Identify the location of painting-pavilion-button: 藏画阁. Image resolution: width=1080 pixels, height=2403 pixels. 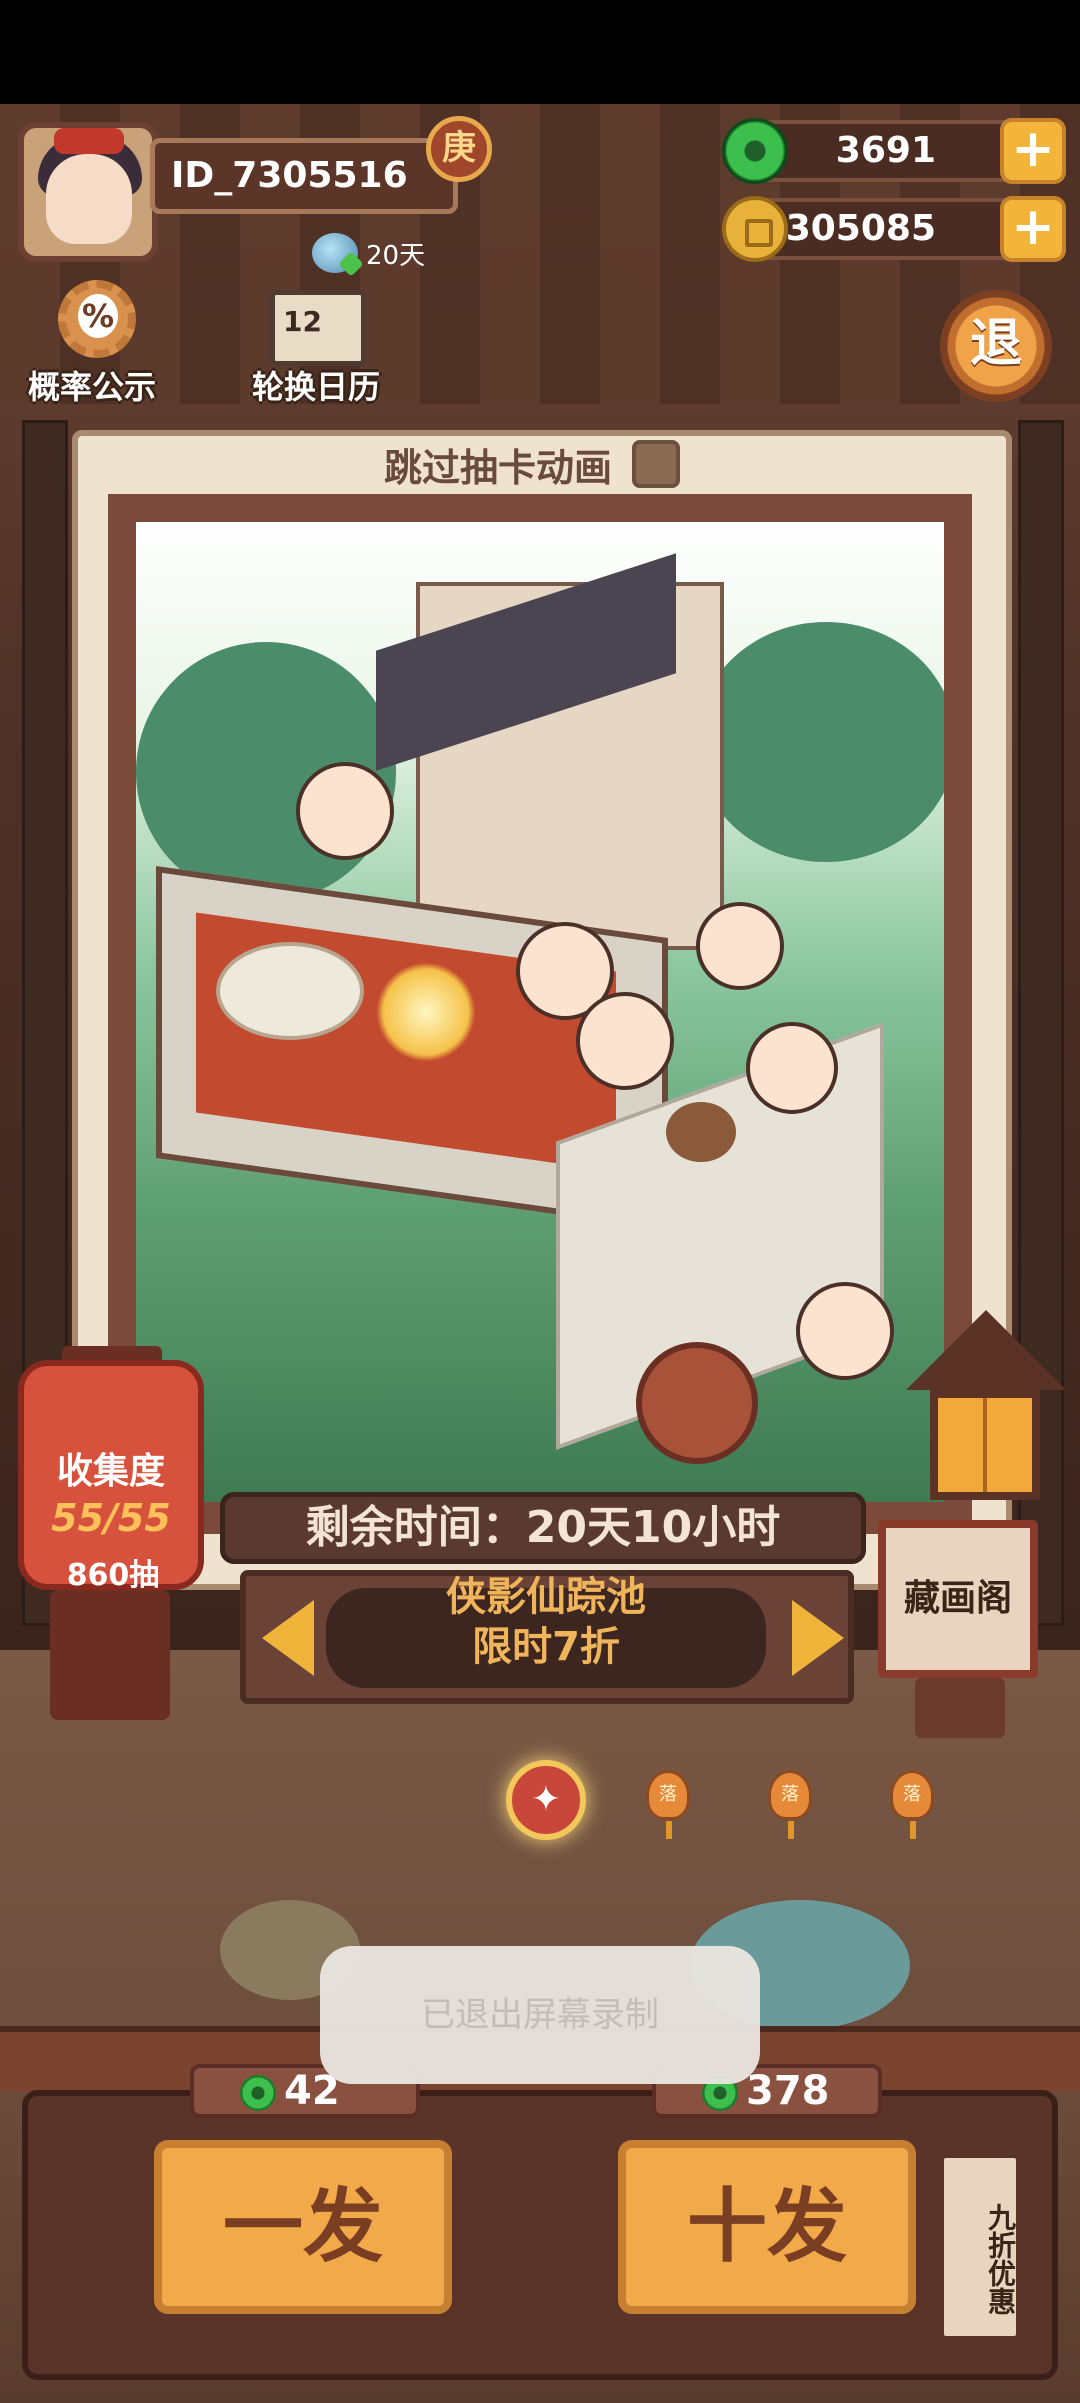
(958, 1599).